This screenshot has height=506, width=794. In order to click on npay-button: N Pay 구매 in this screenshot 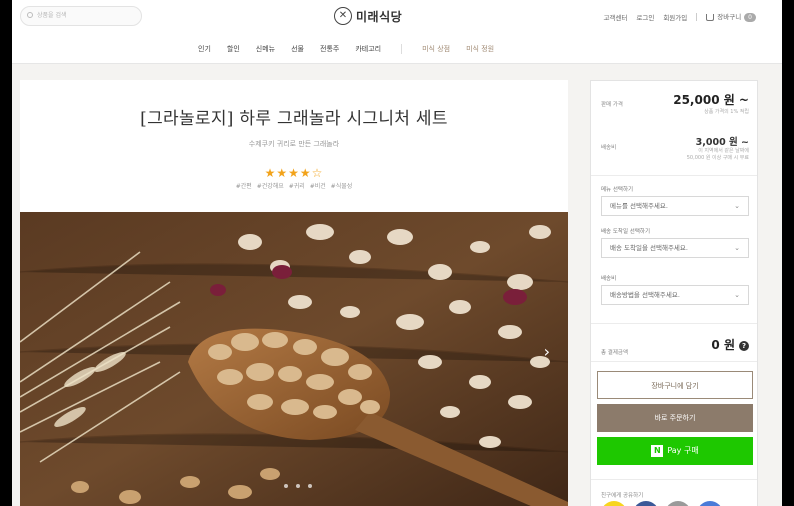, I will do `click(675, 451)`.